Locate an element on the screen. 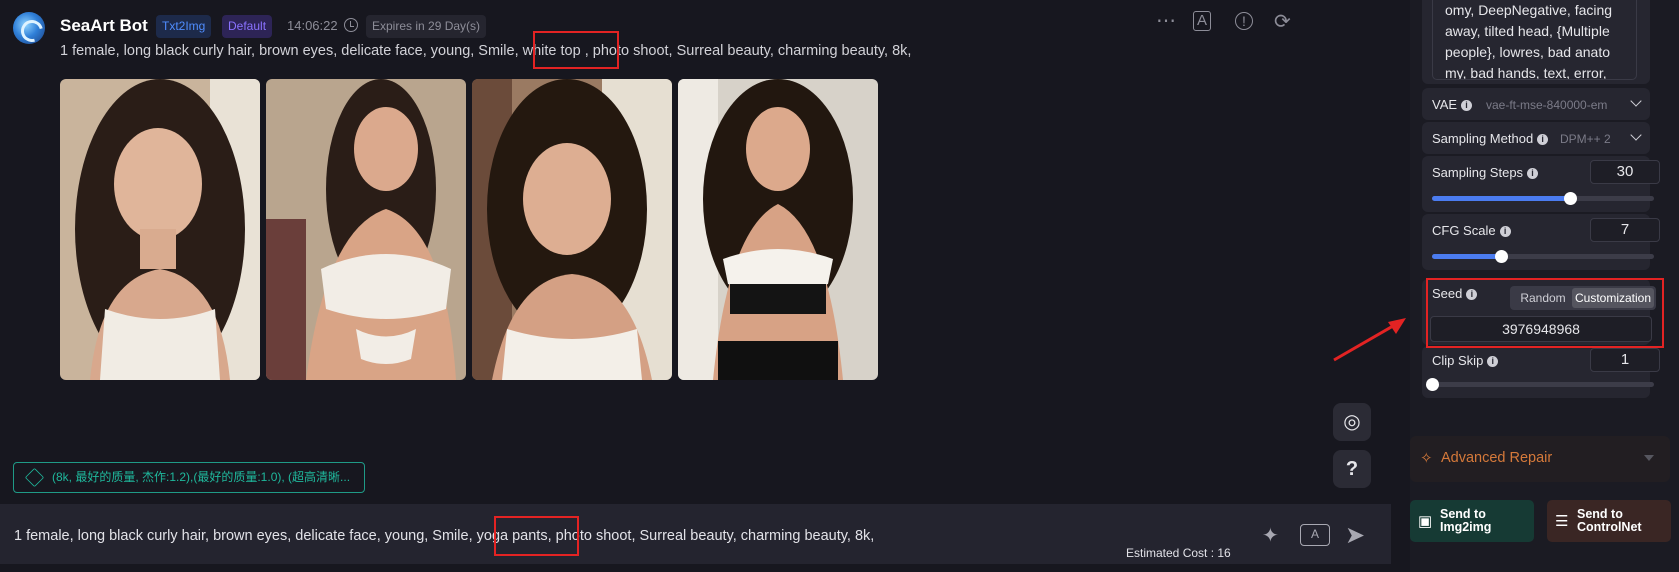 This screenshot has height=572, width=1679. help-button: ? is located at coordinates (1352, 469).